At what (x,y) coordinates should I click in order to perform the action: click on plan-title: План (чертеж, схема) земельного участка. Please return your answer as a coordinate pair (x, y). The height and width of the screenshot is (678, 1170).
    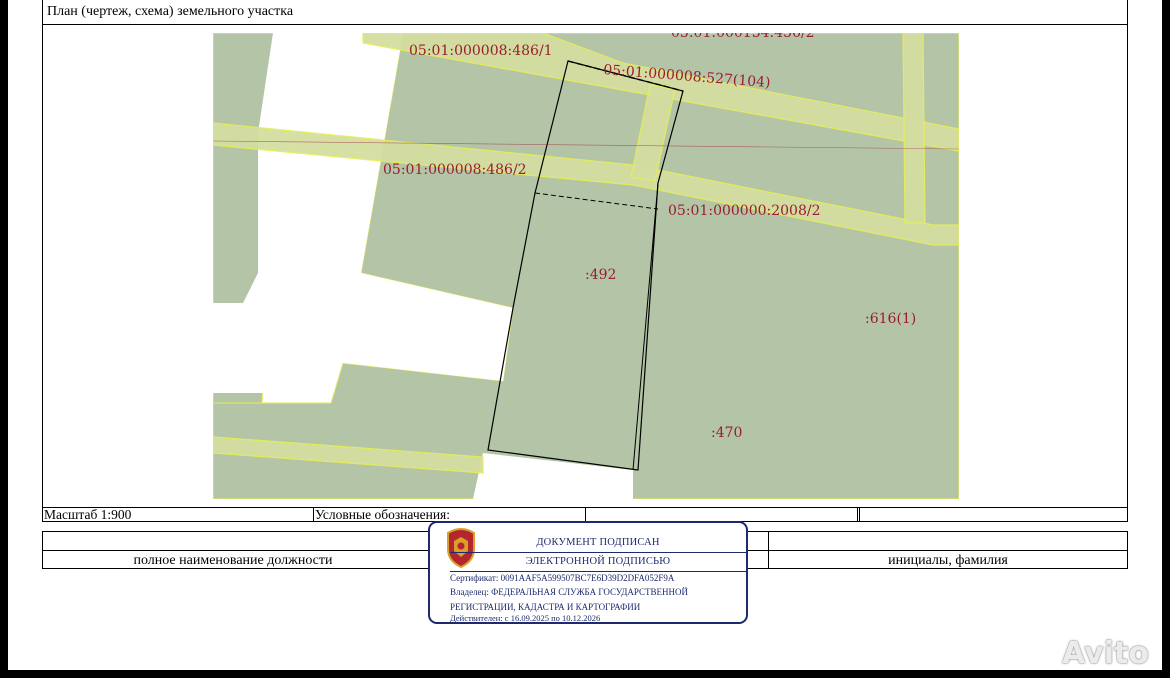
    Looking at the image, I should click on (585, 12).